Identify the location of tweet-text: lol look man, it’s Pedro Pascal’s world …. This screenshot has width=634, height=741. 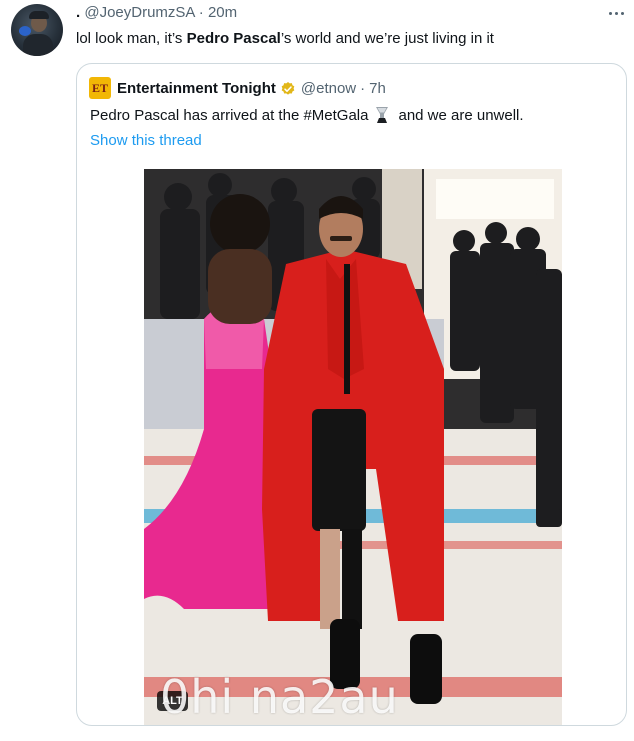
(285, 38).